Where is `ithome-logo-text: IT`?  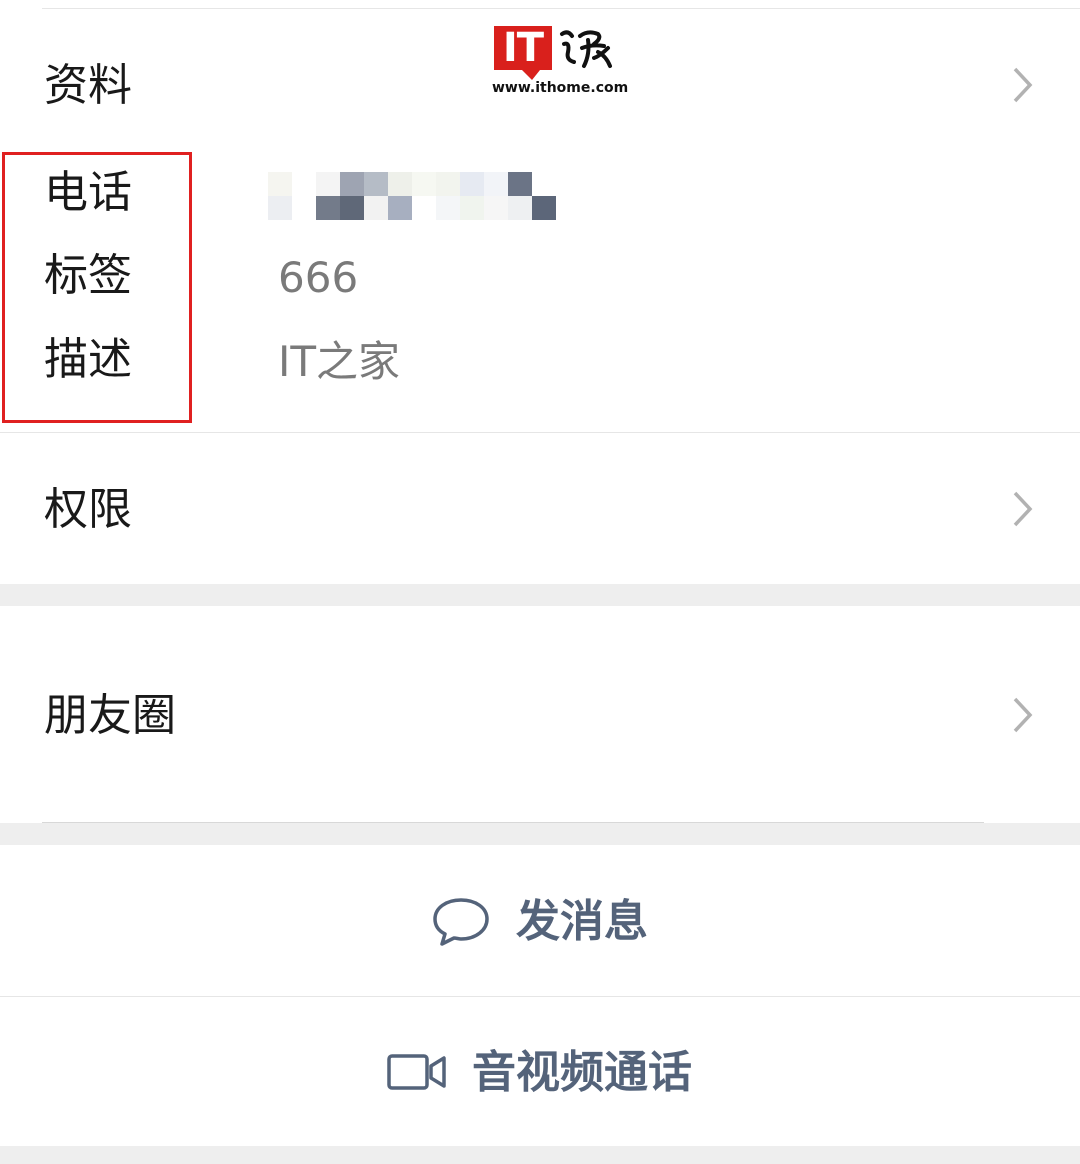 ithome-logo-text: IT is located at coordinates (523, 48).